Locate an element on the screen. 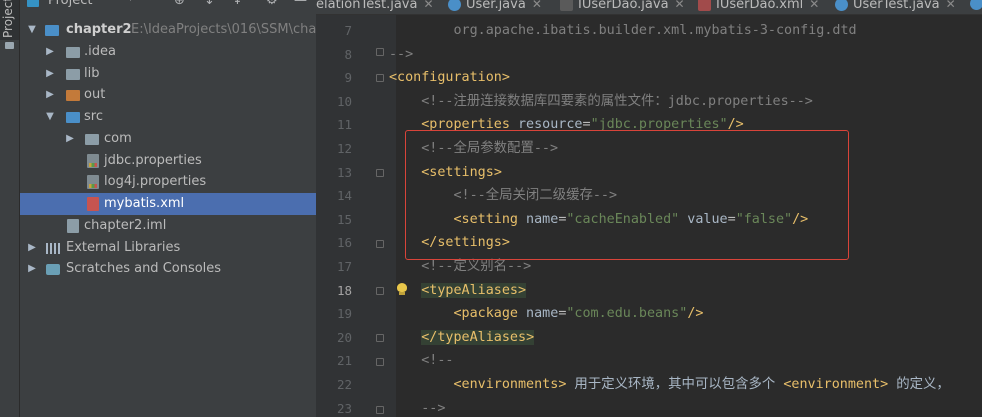  gear-icon: ⚙ is located at coordinates (272, 4).